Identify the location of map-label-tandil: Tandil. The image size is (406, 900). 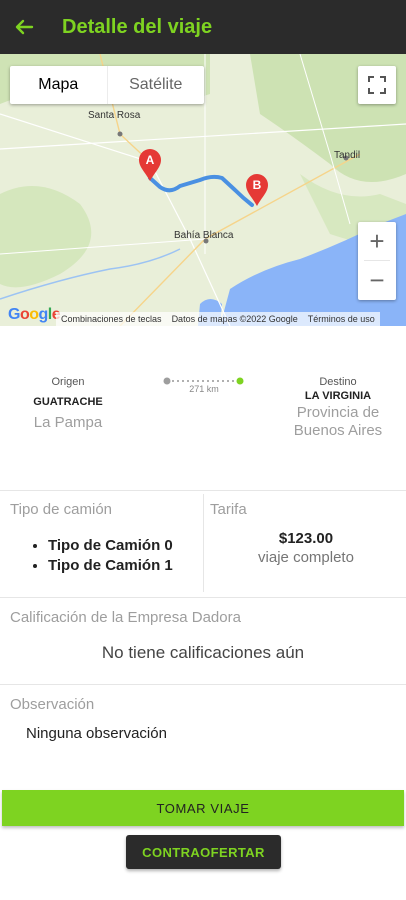
(347, 155).